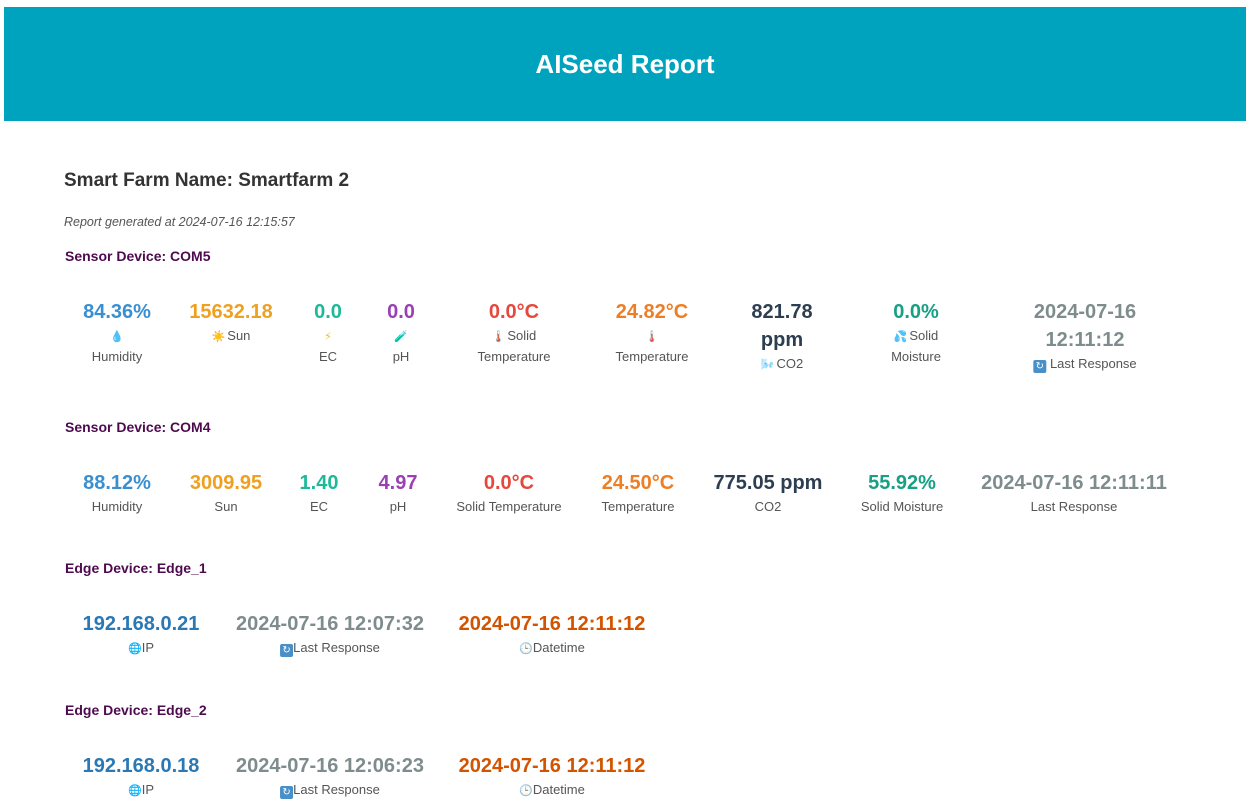  I want to click on report-title: AISeed Report, so click(625, 63).